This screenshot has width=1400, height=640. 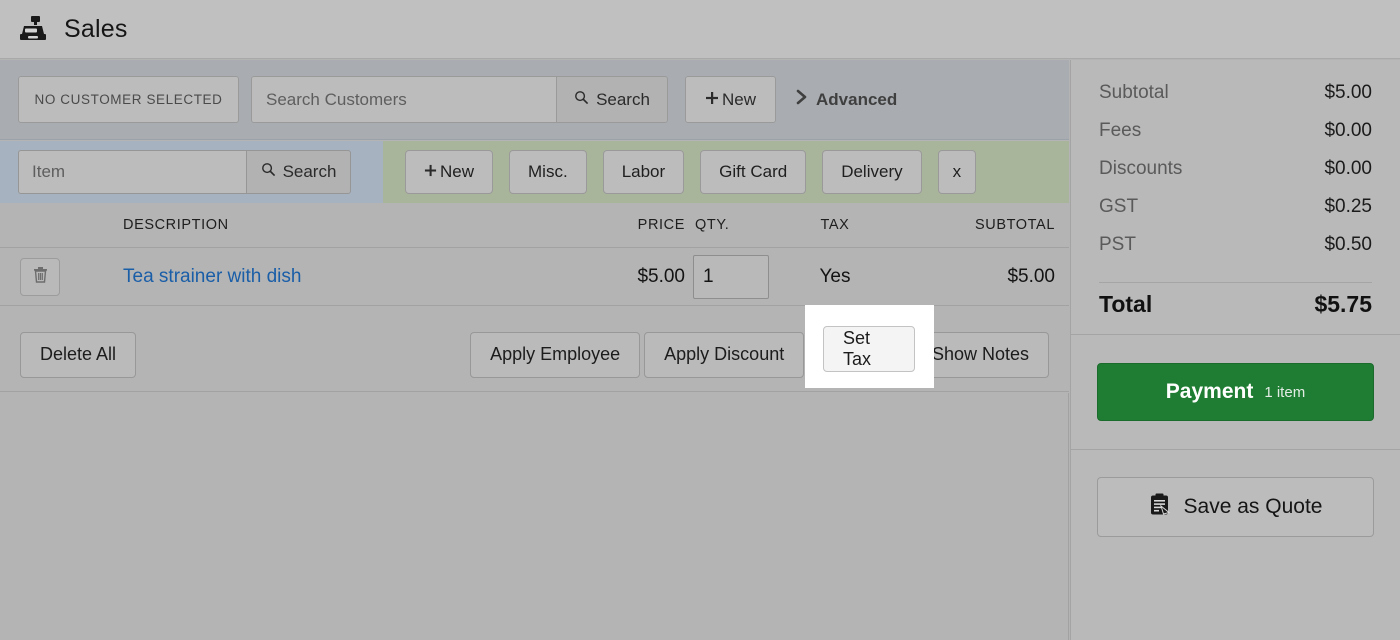 I want to click on gst-label: GST, so click(x=1119, y=206).